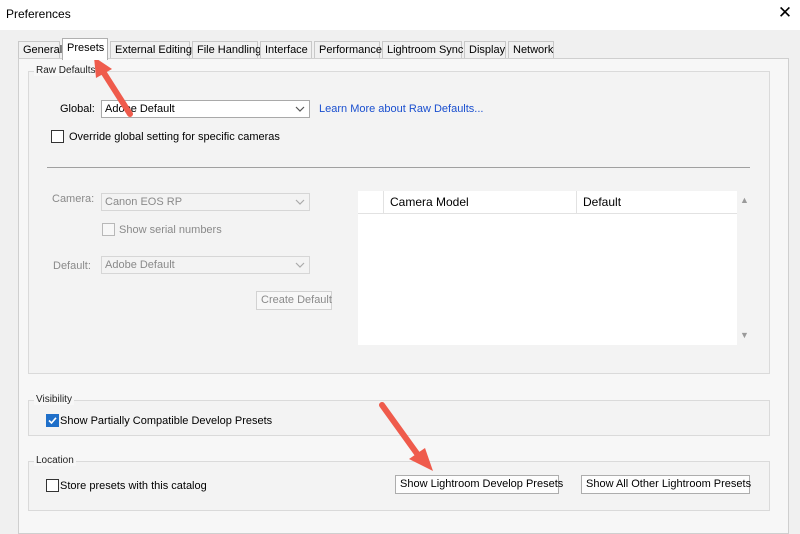  What do you see at coordinates (113, 87) in the screenshot?
I see `arrow-to-presets-tab-icon` at bounding box center [113, 87].